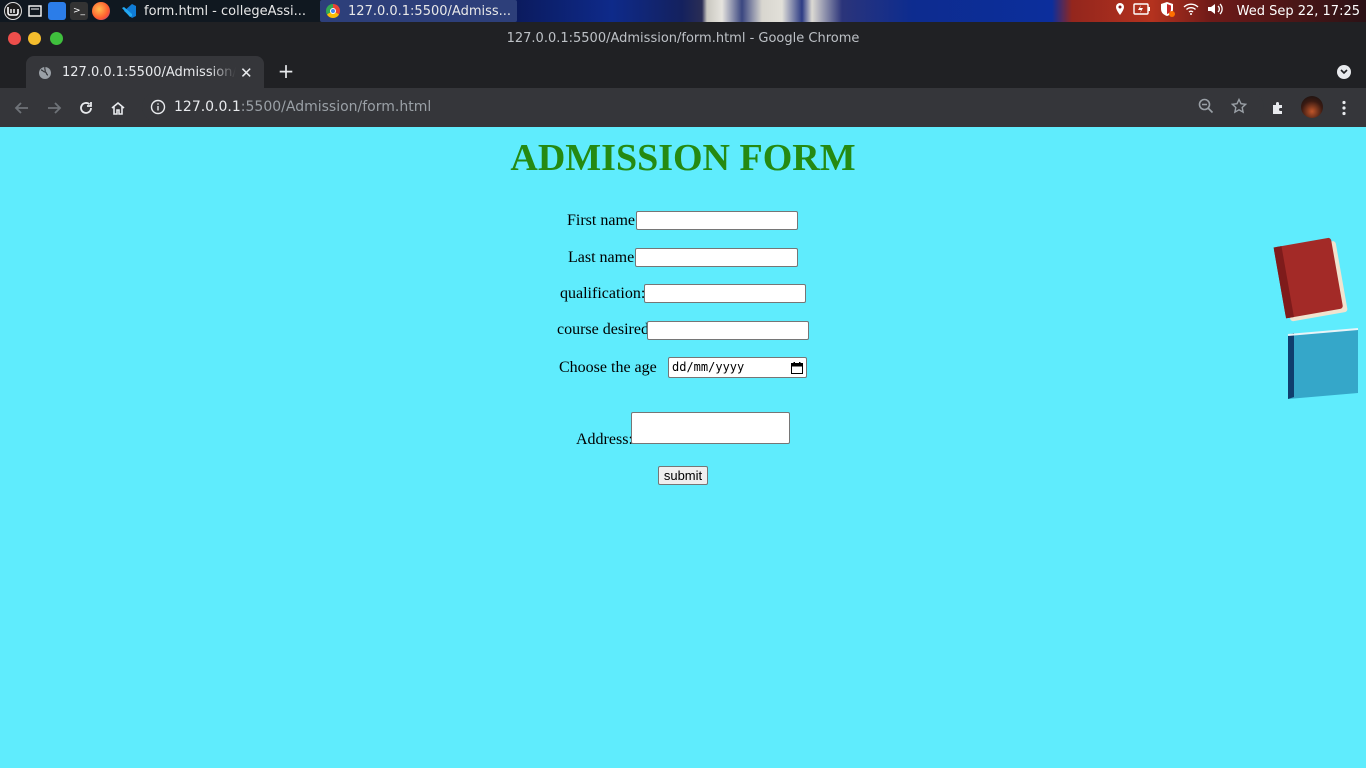 The image size is (1366, 768). I want to click on age-label: Choose the age, so click(608, 367).